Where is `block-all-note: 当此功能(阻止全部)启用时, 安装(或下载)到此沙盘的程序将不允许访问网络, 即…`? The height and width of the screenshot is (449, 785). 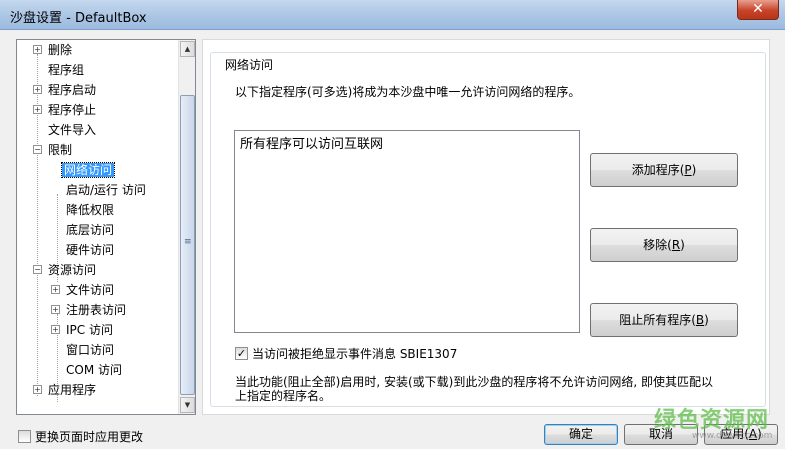 block-all-note: 当此功能(阻止全部)启用时, 安装(或下载)到此沙盘的程序将不允许访问网络, 即… is located at coordinates (474, 389).